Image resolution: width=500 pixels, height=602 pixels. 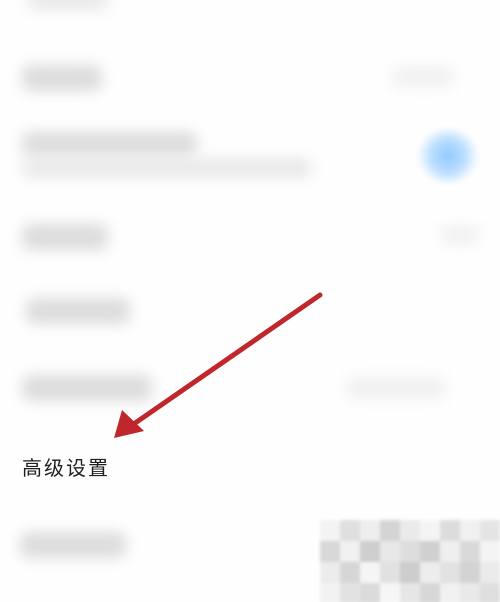 I want to click on advanced-settings-label: 高级设置, so click(x=66, y=468).